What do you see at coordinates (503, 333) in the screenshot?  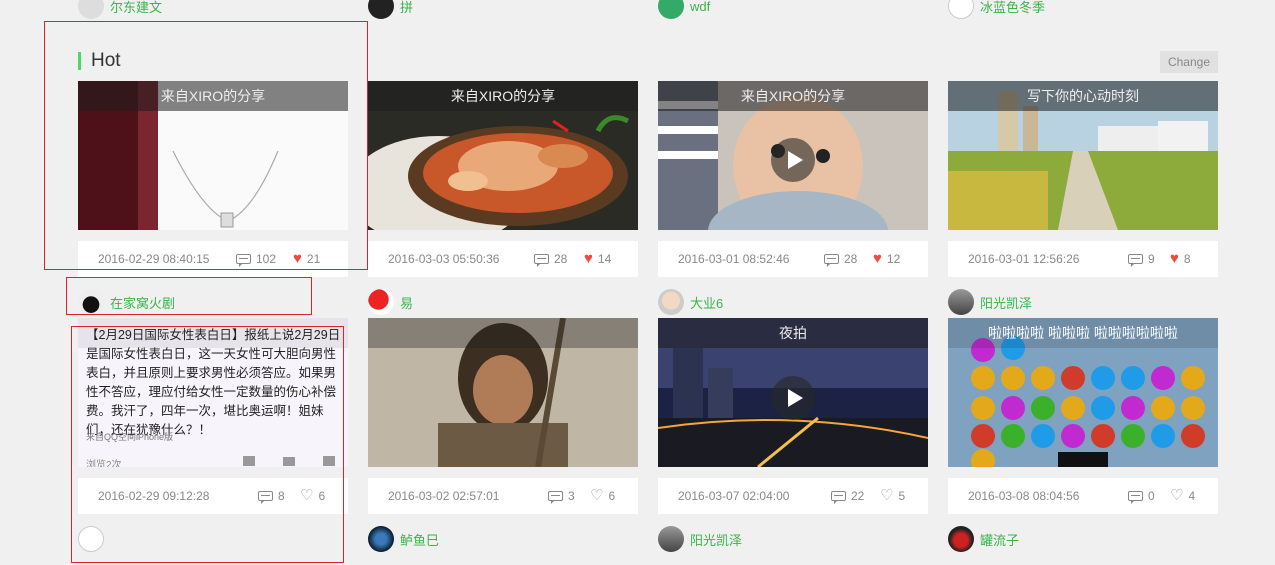 I see `card-overlay-title` at bounding box center [503, 333].